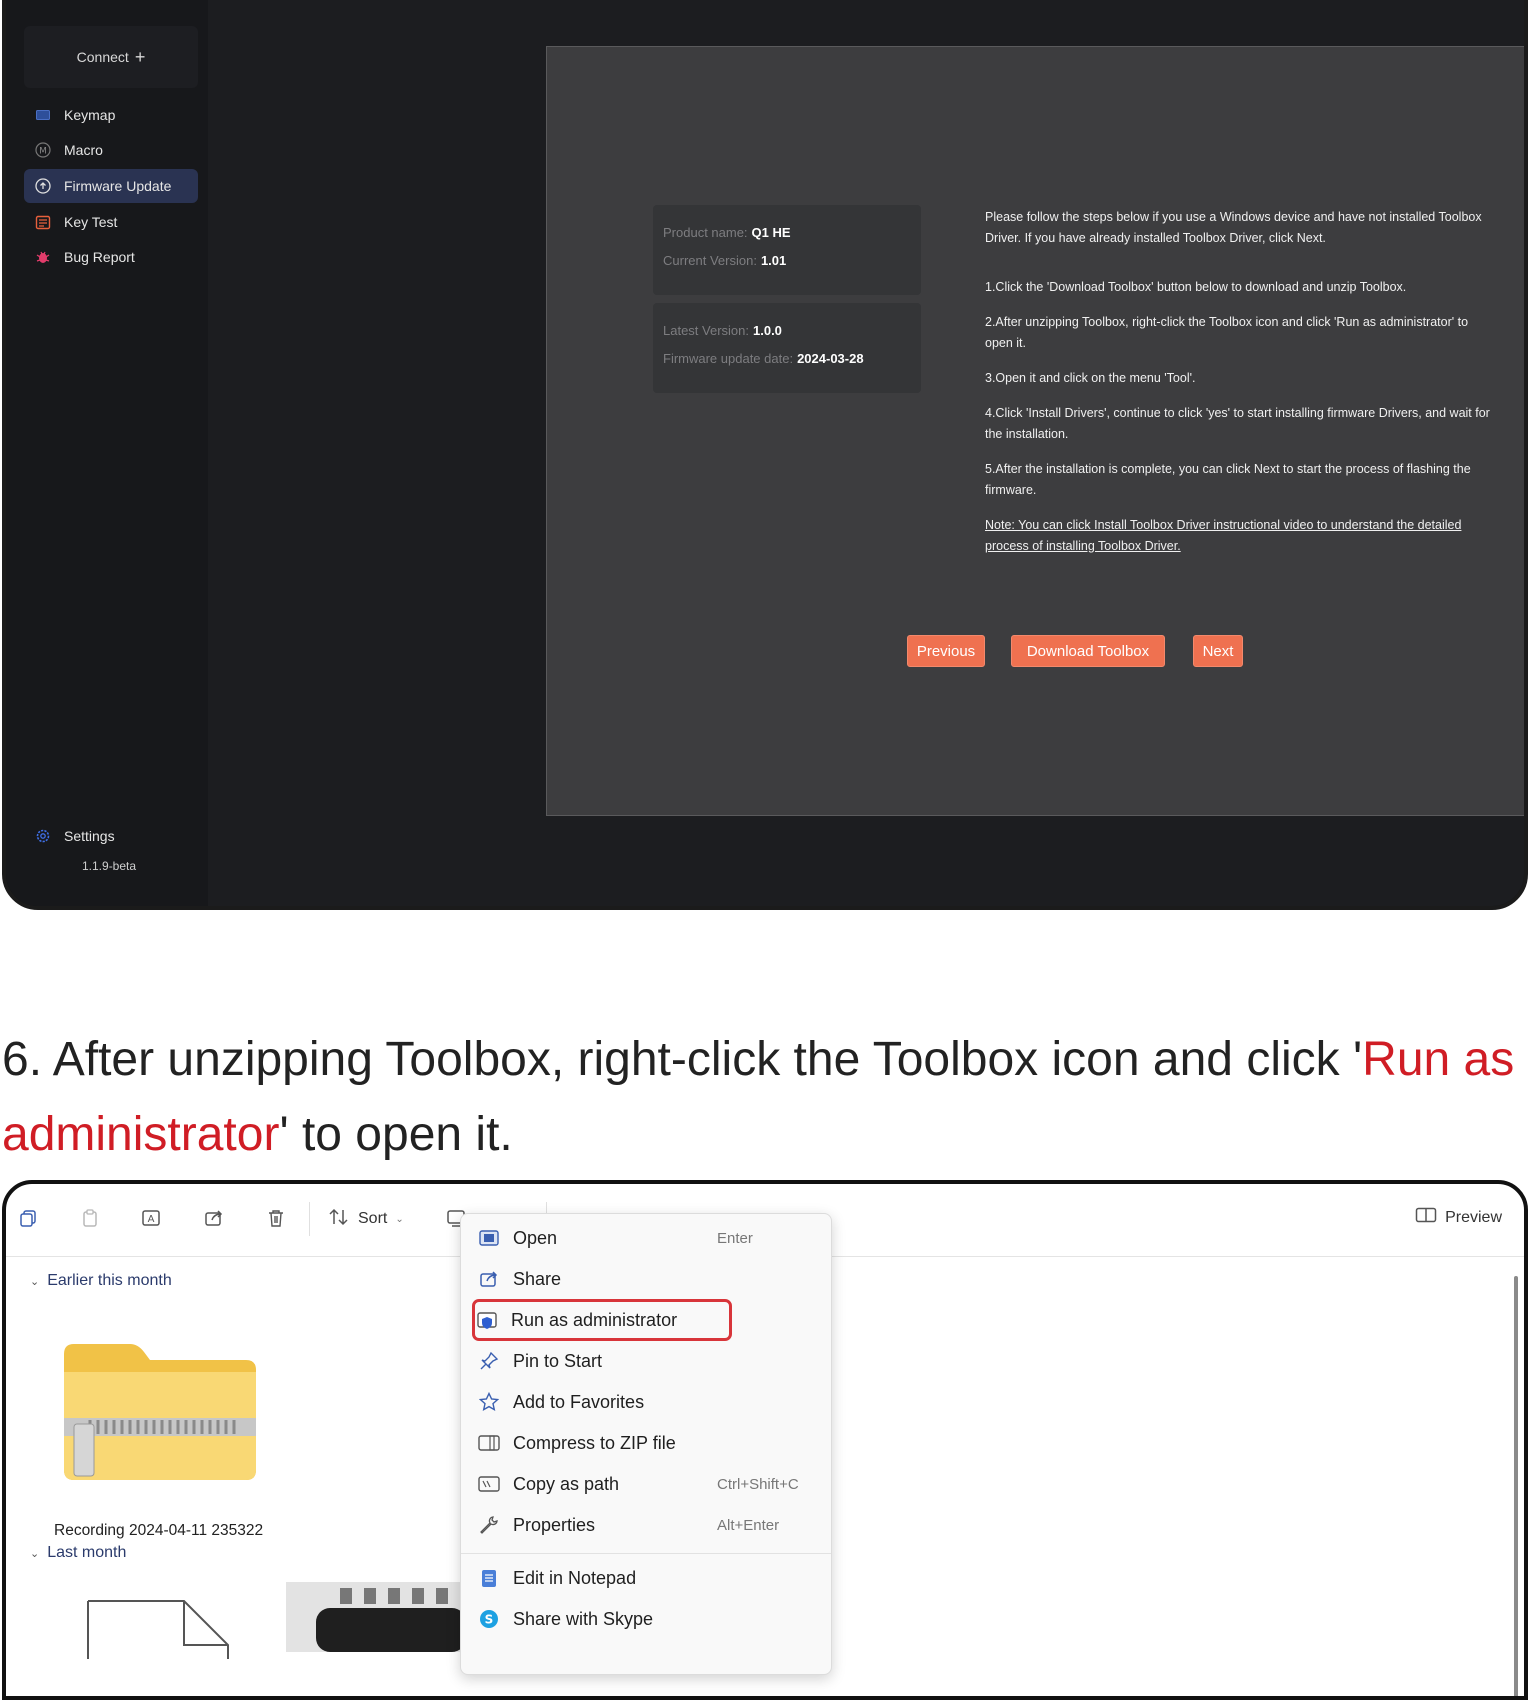  I want to click on caption-text-end: ' to open it., so click(396, 1134).